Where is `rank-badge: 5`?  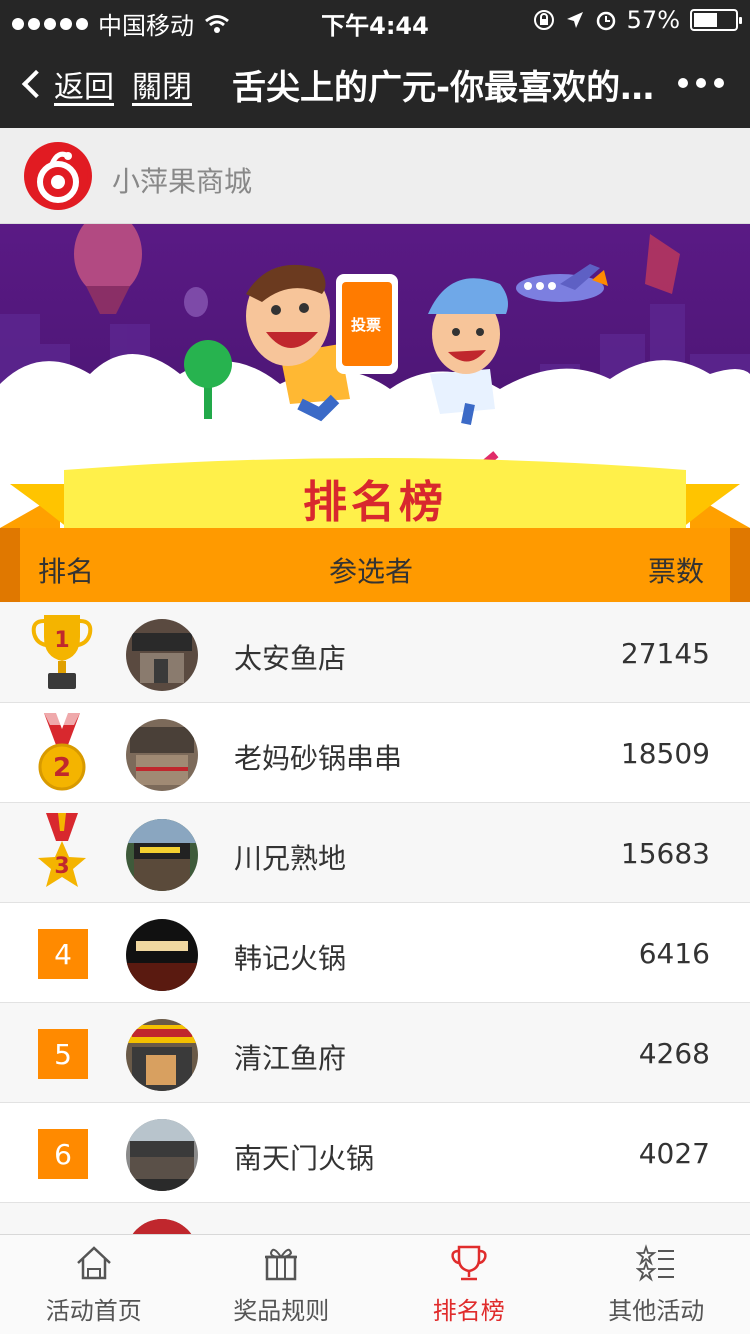 rank-badge: 5 is located at coordinates (63, 1054).